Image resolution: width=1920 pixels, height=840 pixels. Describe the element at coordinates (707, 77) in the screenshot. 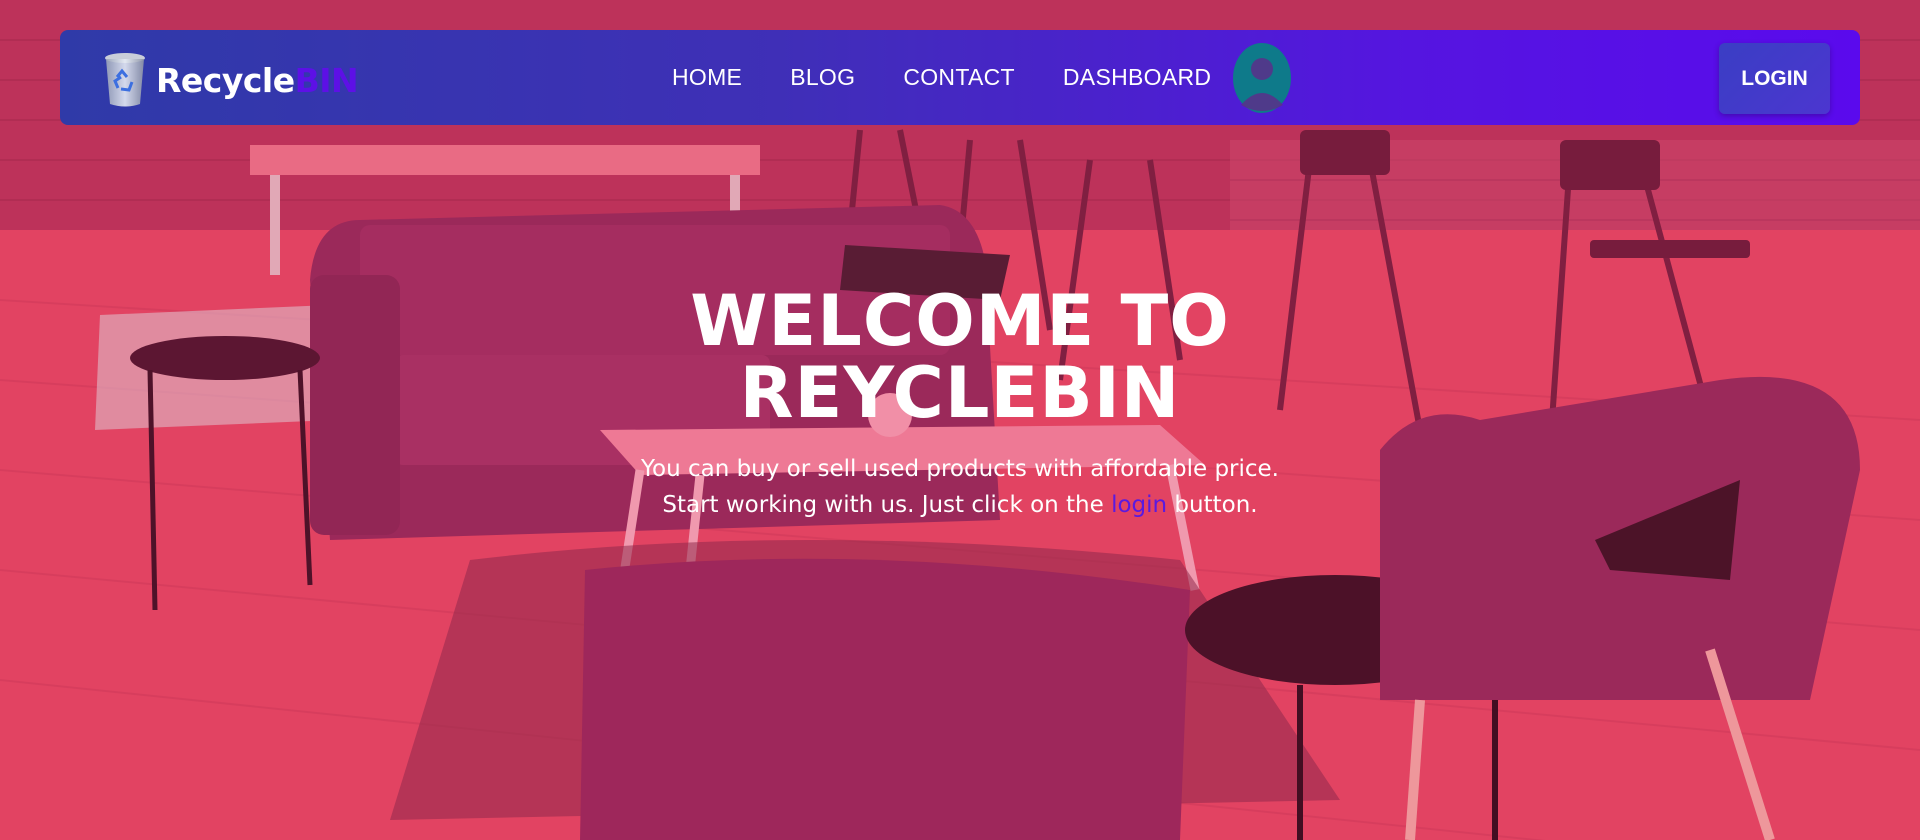

I see `nav-link-home: HOME` at that location.